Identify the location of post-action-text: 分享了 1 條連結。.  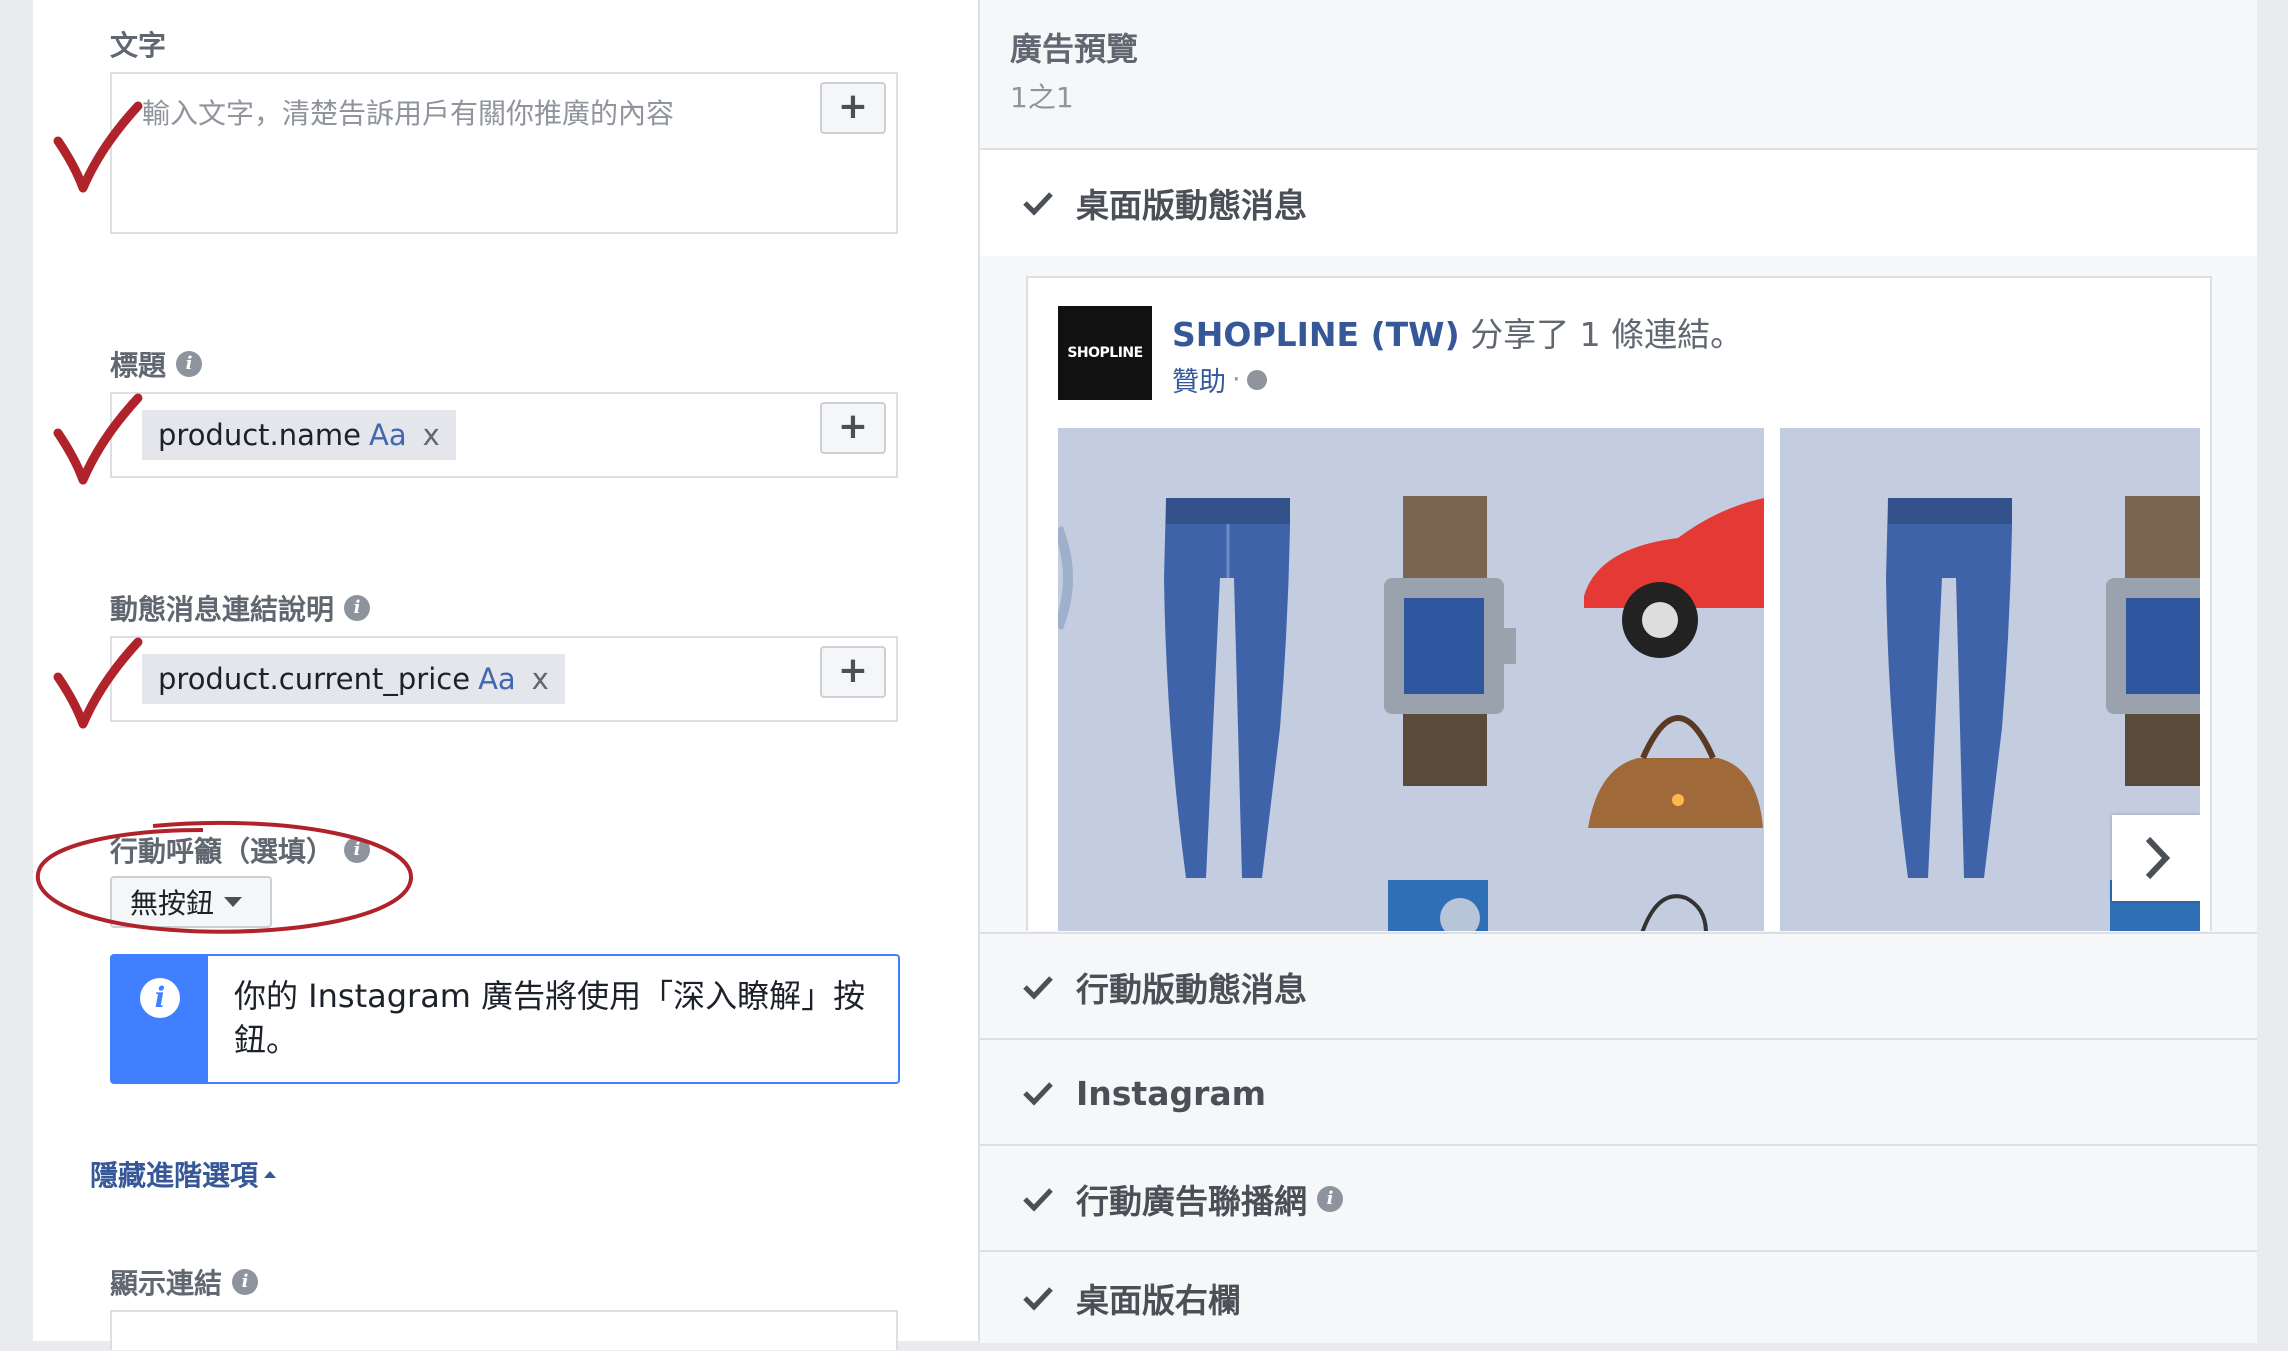
(1607, 334).